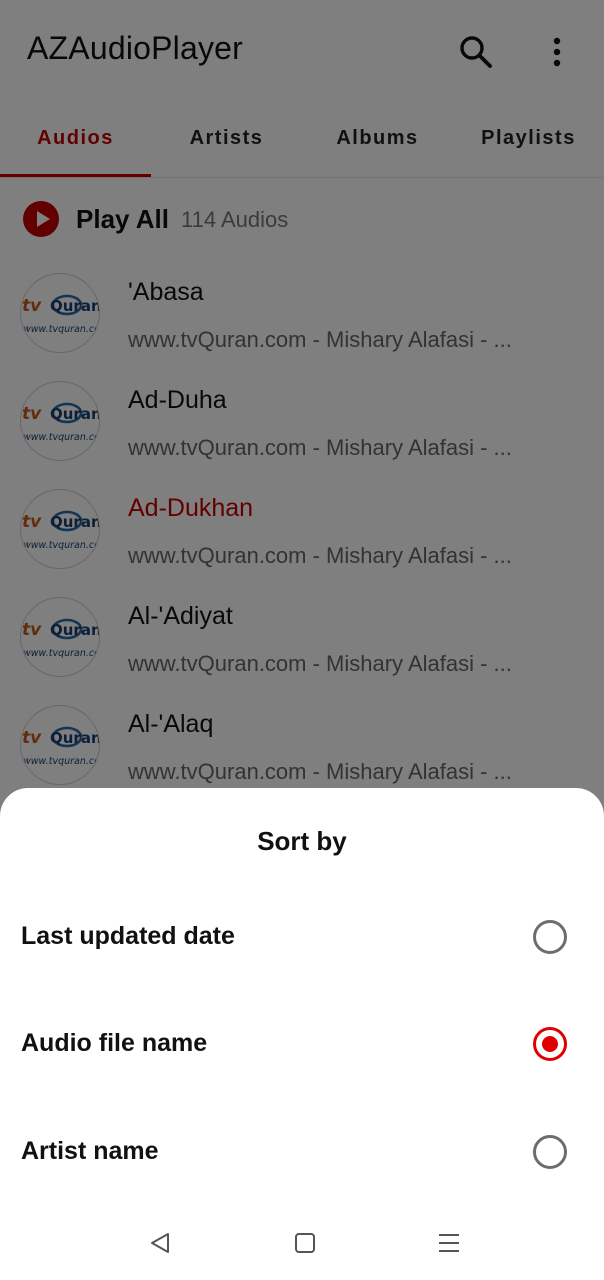  Describe the element at coordinates (90, 1151) in the screenshot. I see `sort-option-label: Artist name` at that location.